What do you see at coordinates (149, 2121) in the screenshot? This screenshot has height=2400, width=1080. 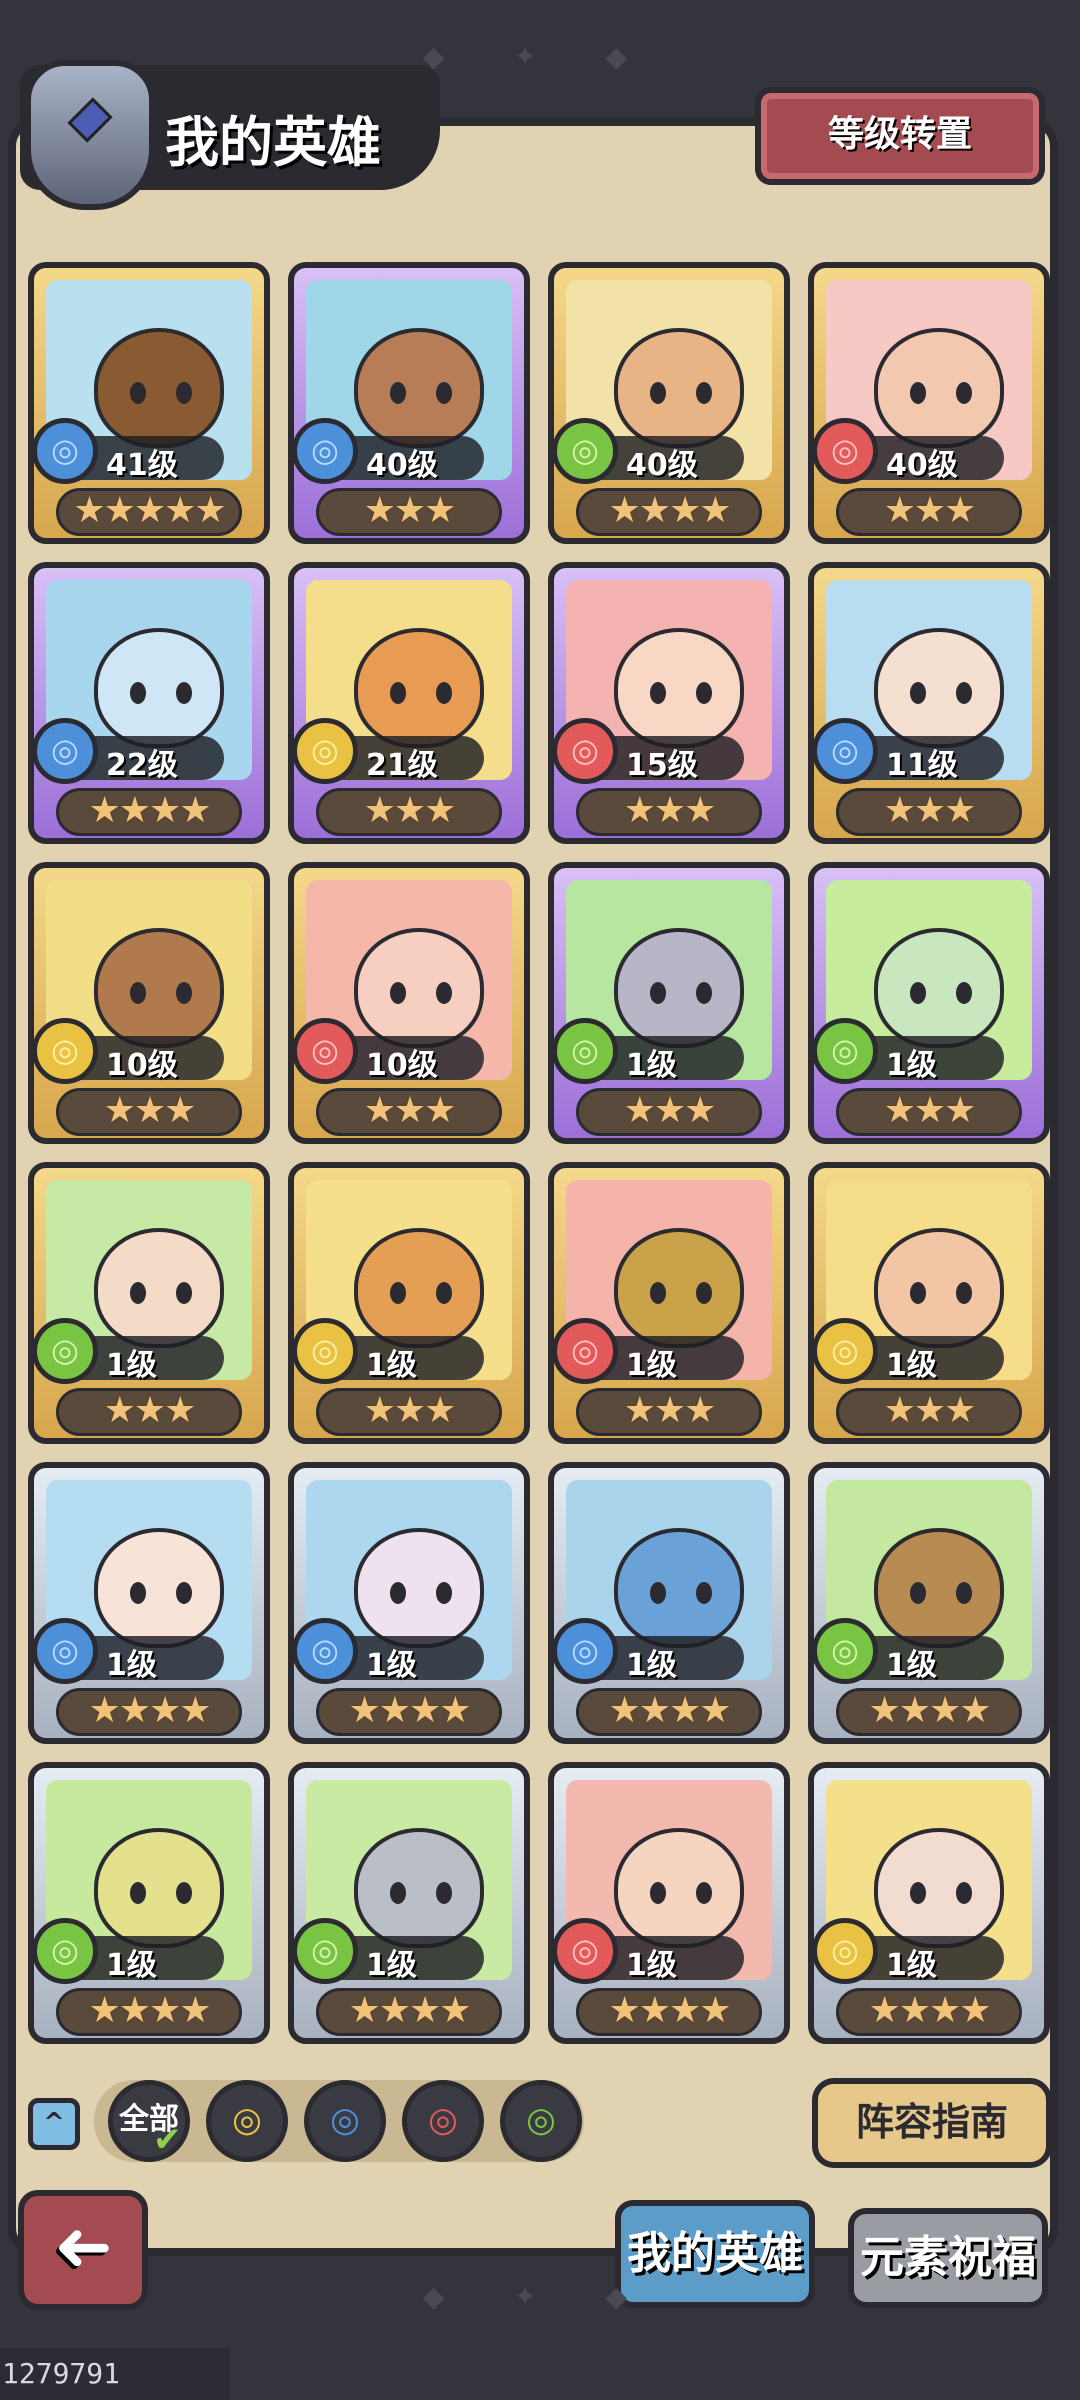 I see `filter-all-button: 全部 ✔` at bounding box center [149, 2121].